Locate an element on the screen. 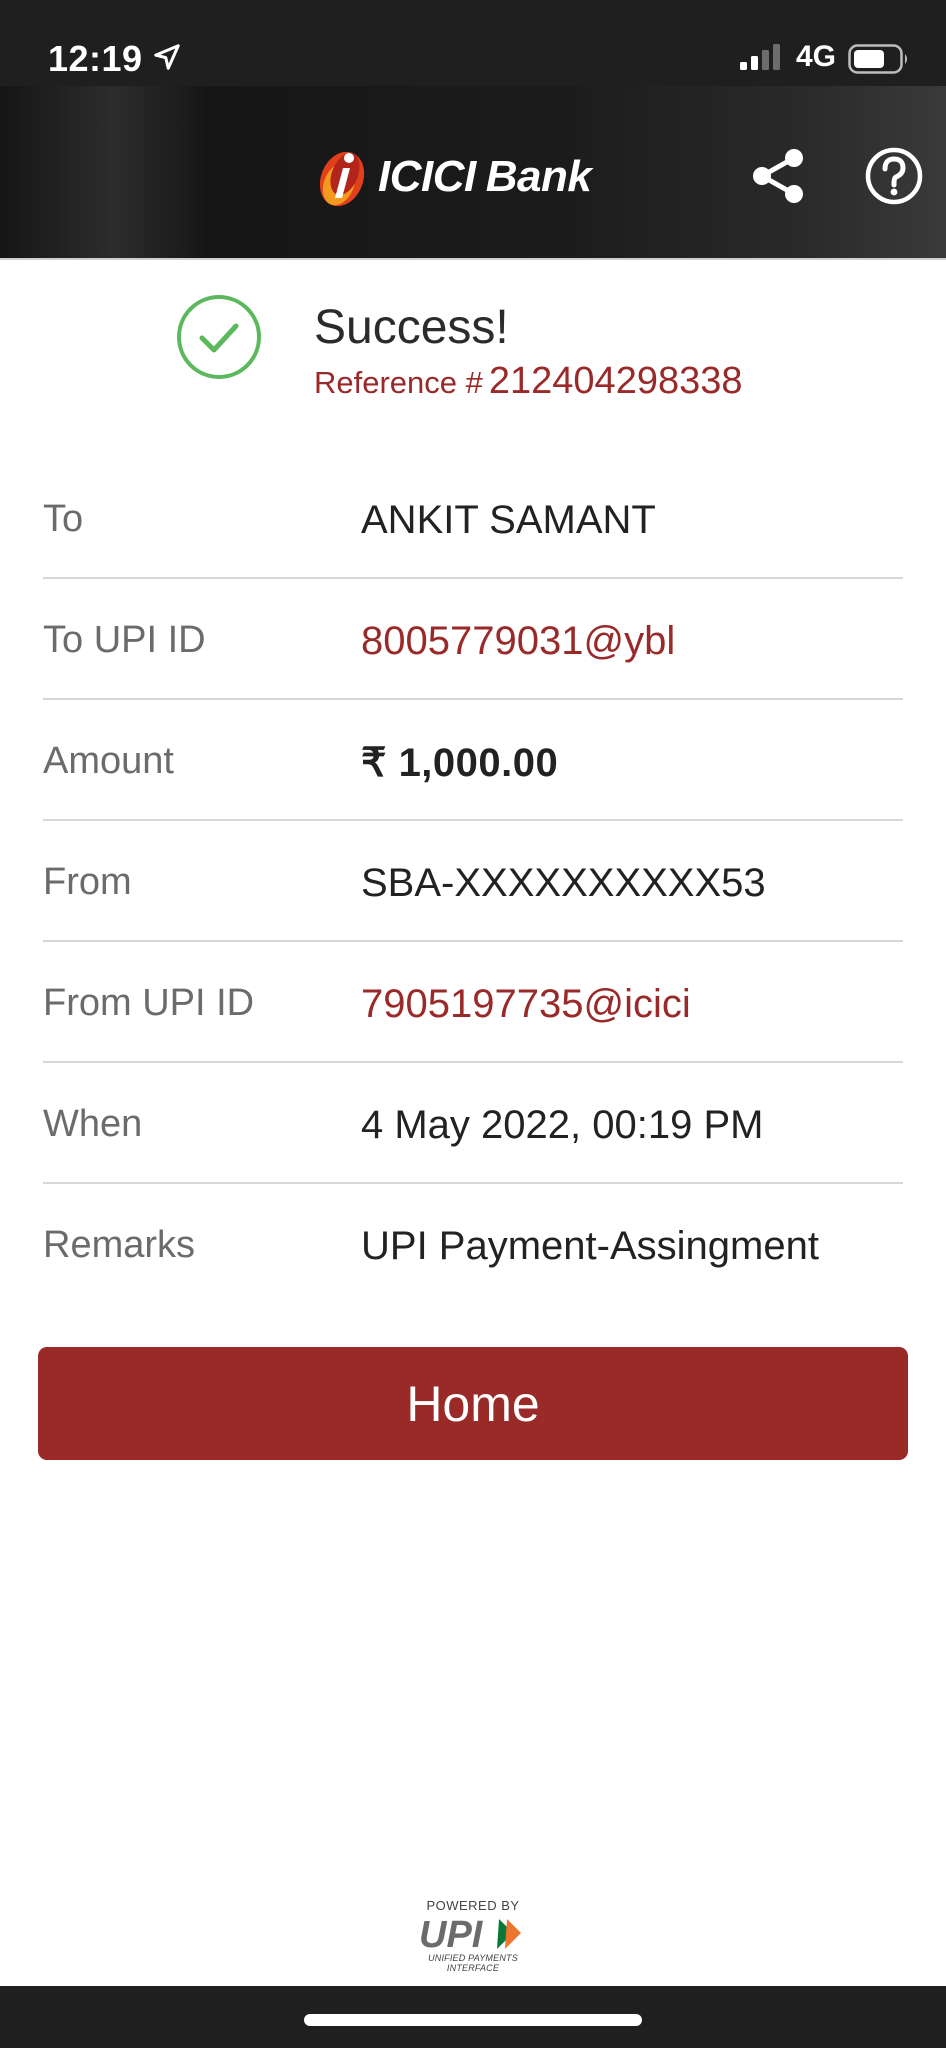 The height and width of the screenshot is (2048, 946). status-bar: 12:19 4G is located at coordinates (473, 43).